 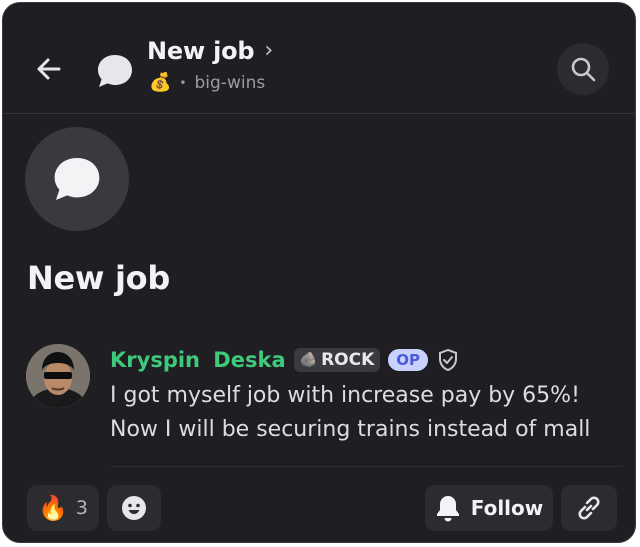 I want to click on message-header: Kryspin Deska 🪨 ROCK OP, so click(x=285, y=360).